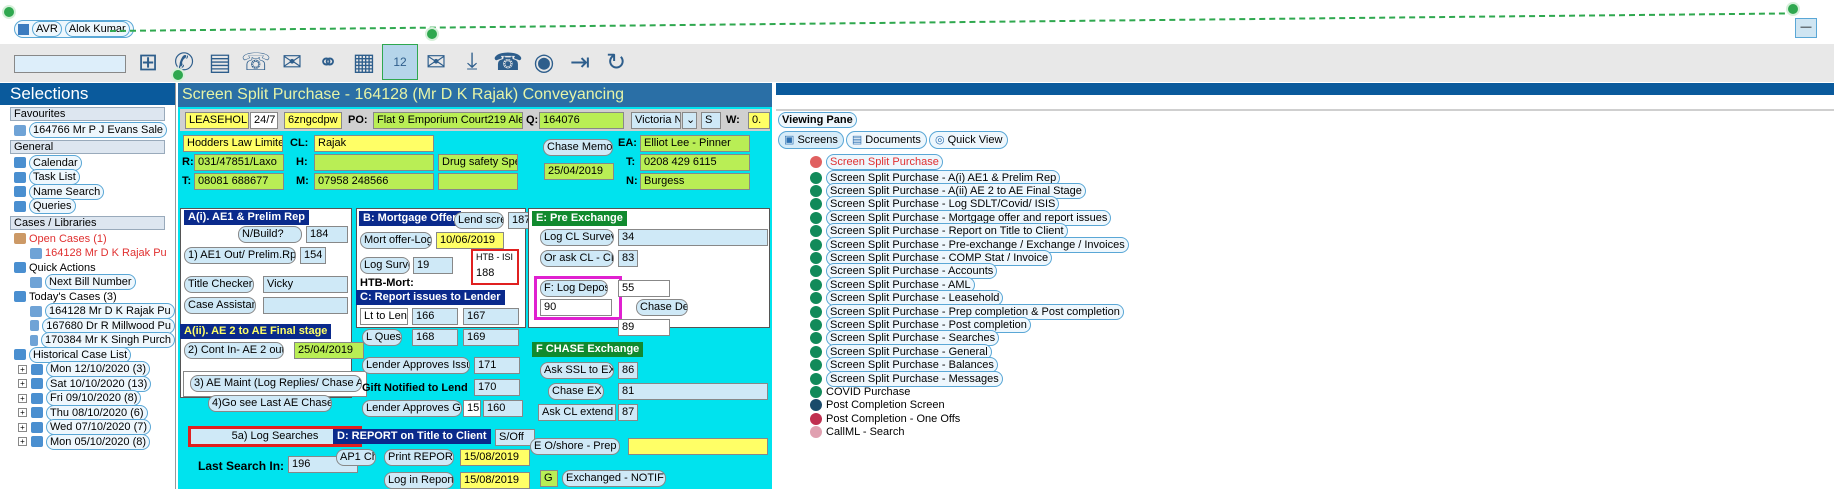 Image resolution: width=1834 pixels, height=489 pixels. I want to click on m-field: 07958 248566, so click(374, 181).